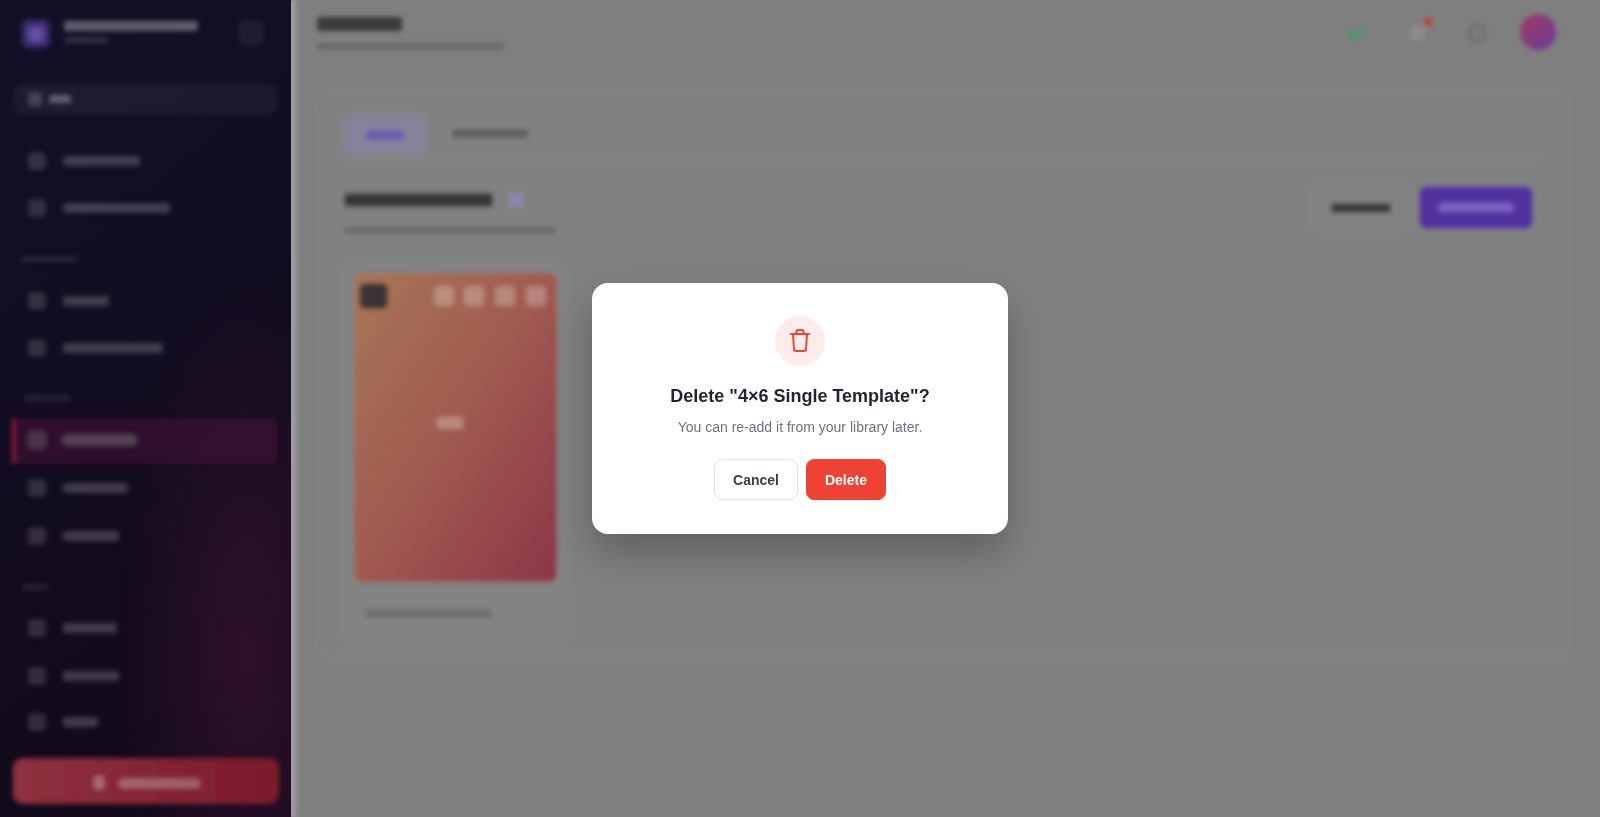 Image resolution: width=1600 pixels, height=817 pixels. What do you see at coordinates (800, 396) in the screenshot?
I see `dialog-title: Delete "4×6 Single Template"?` at bounding box center [800, 396].